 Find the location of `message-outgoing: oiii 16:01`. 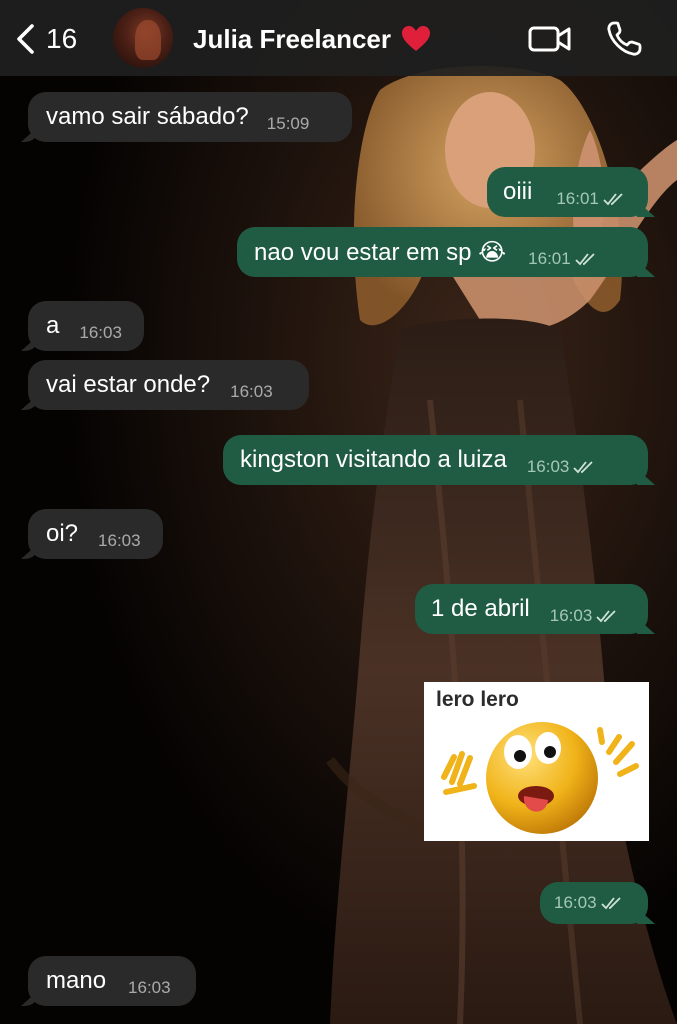

message-outgoing: oiii 16:01 is located at coordinates (567, 192).